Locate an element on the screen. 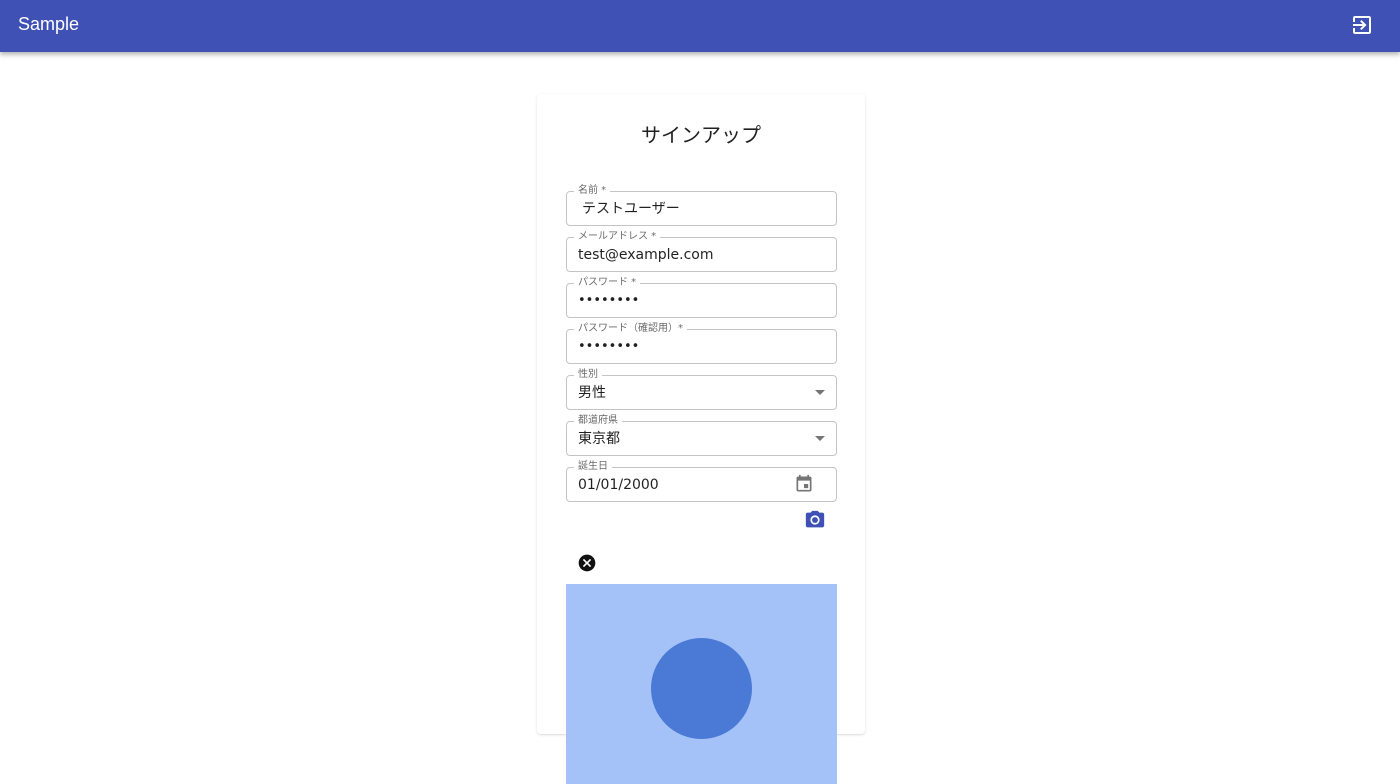  prefecture-select-value: 東京都 is located at coordinates (599, 439).